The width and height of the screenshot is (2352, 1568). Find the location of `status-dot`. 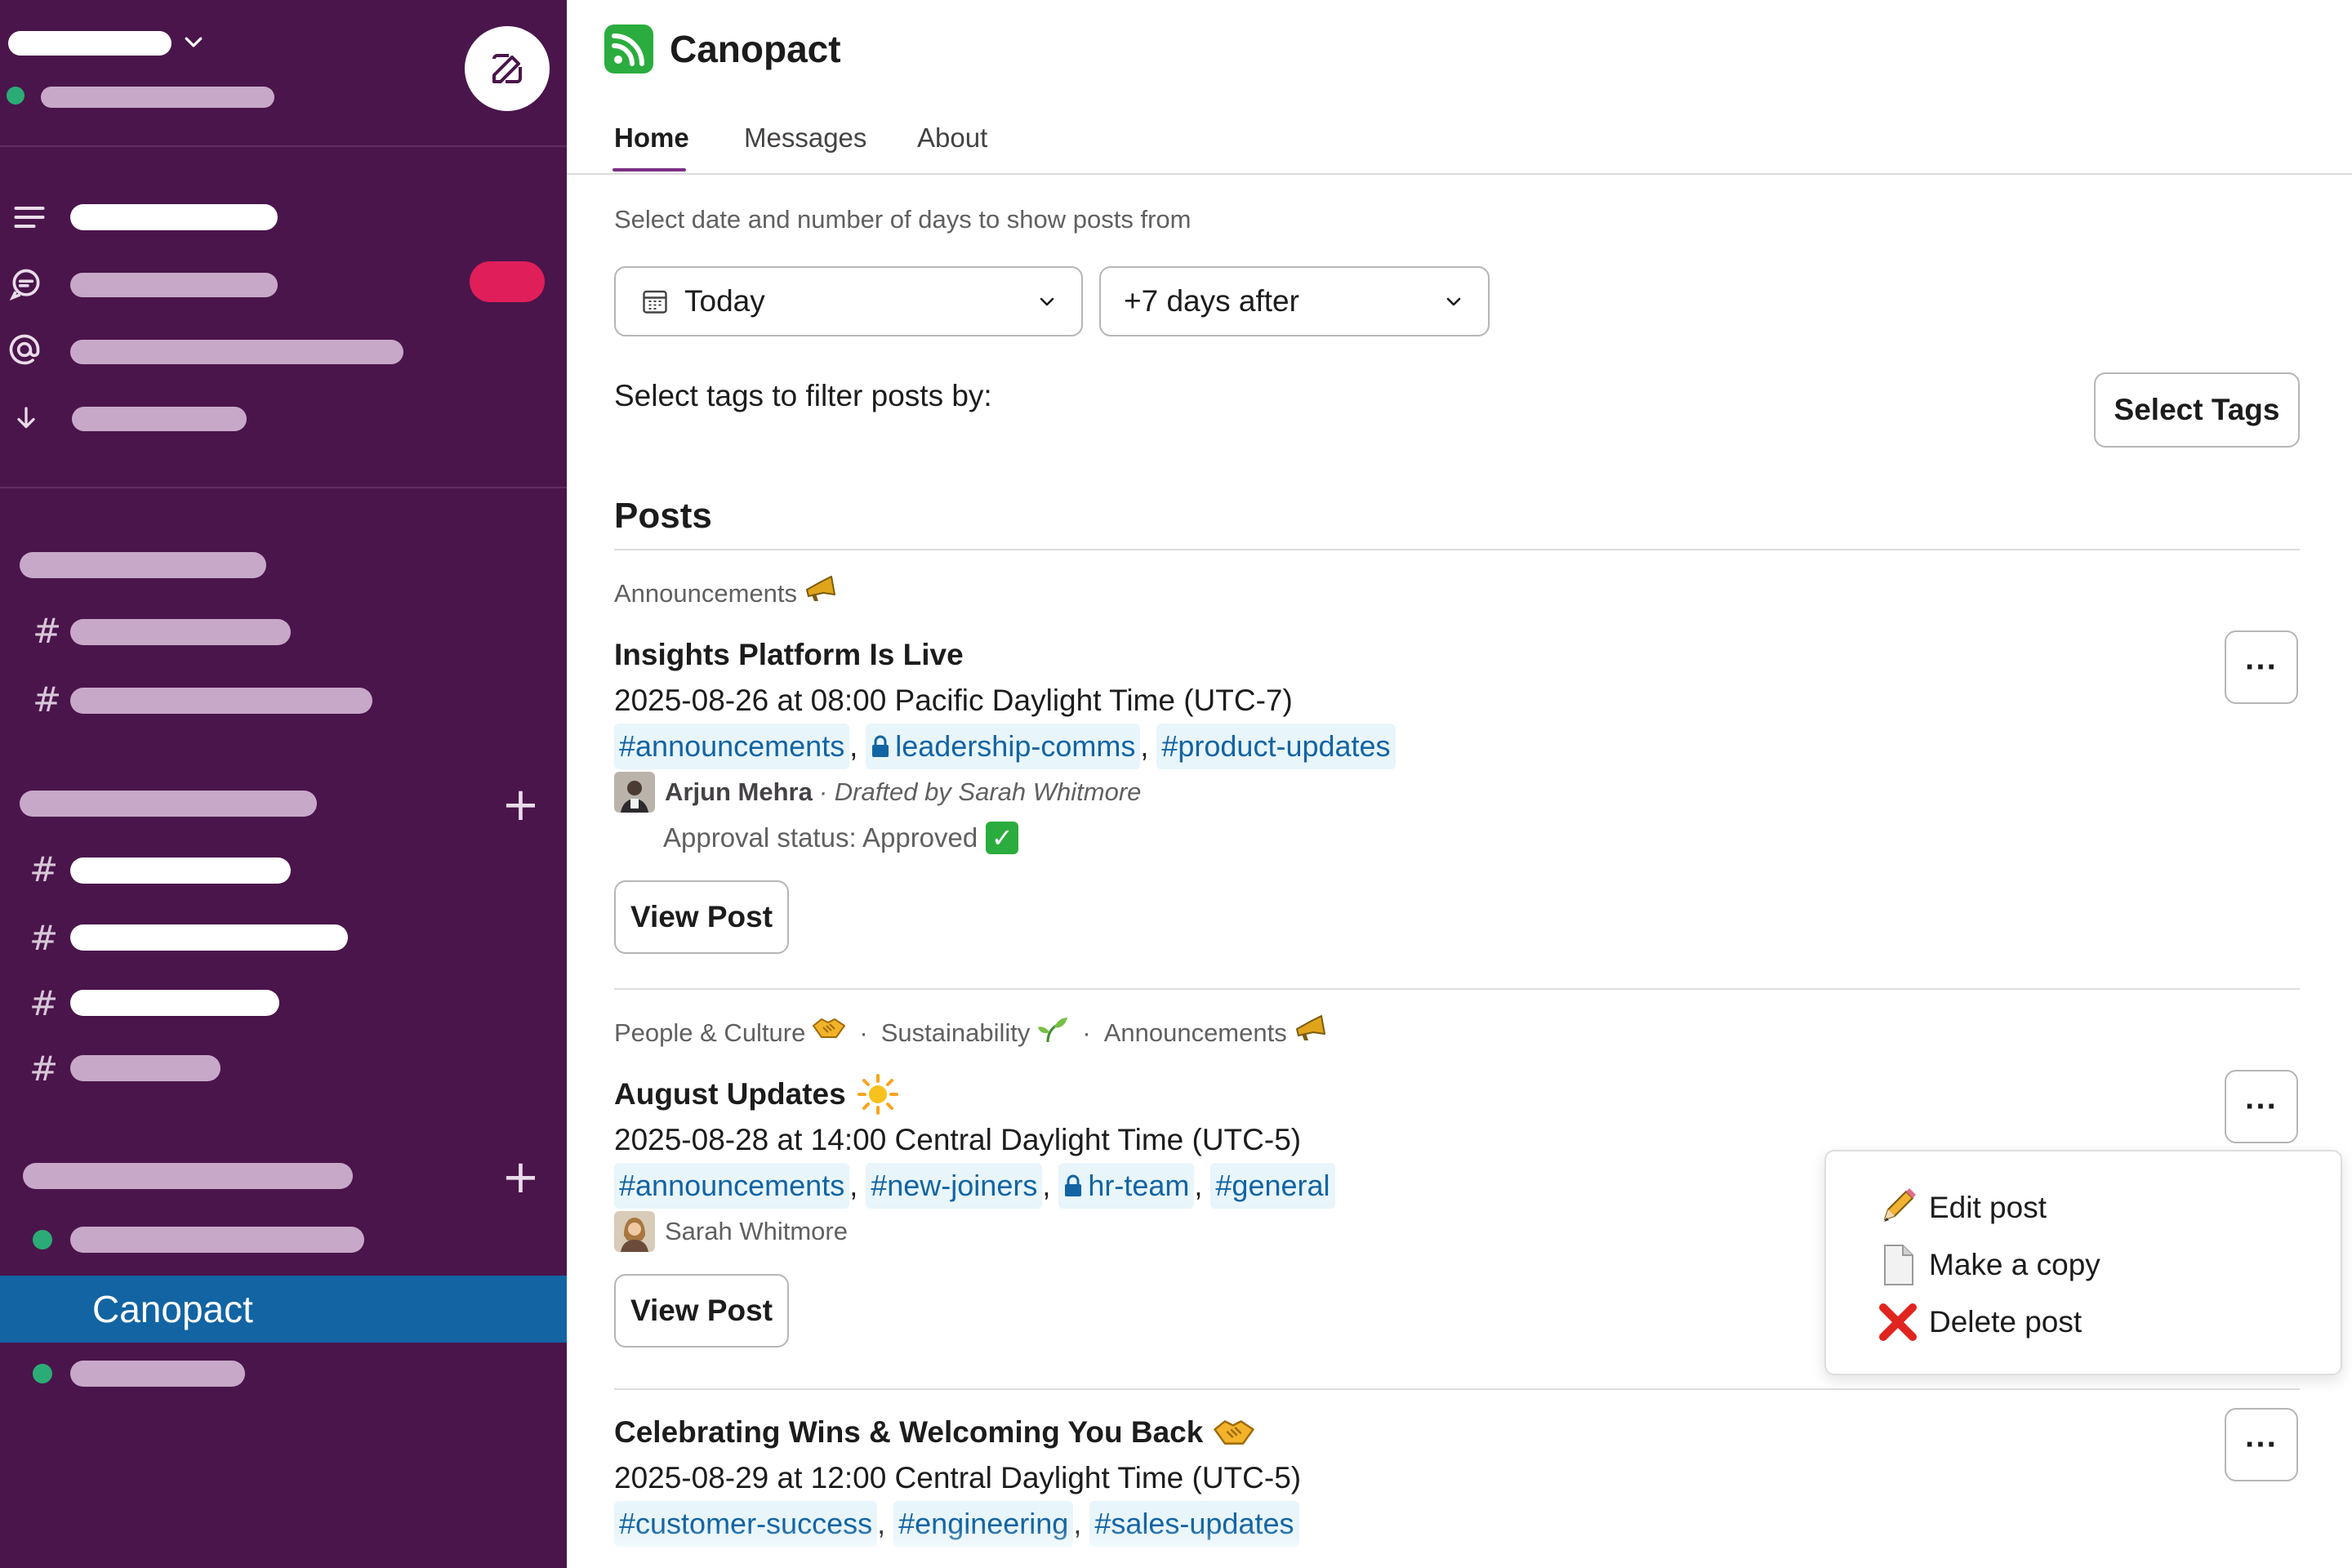

status-dot is located at coordinates (15, 96).